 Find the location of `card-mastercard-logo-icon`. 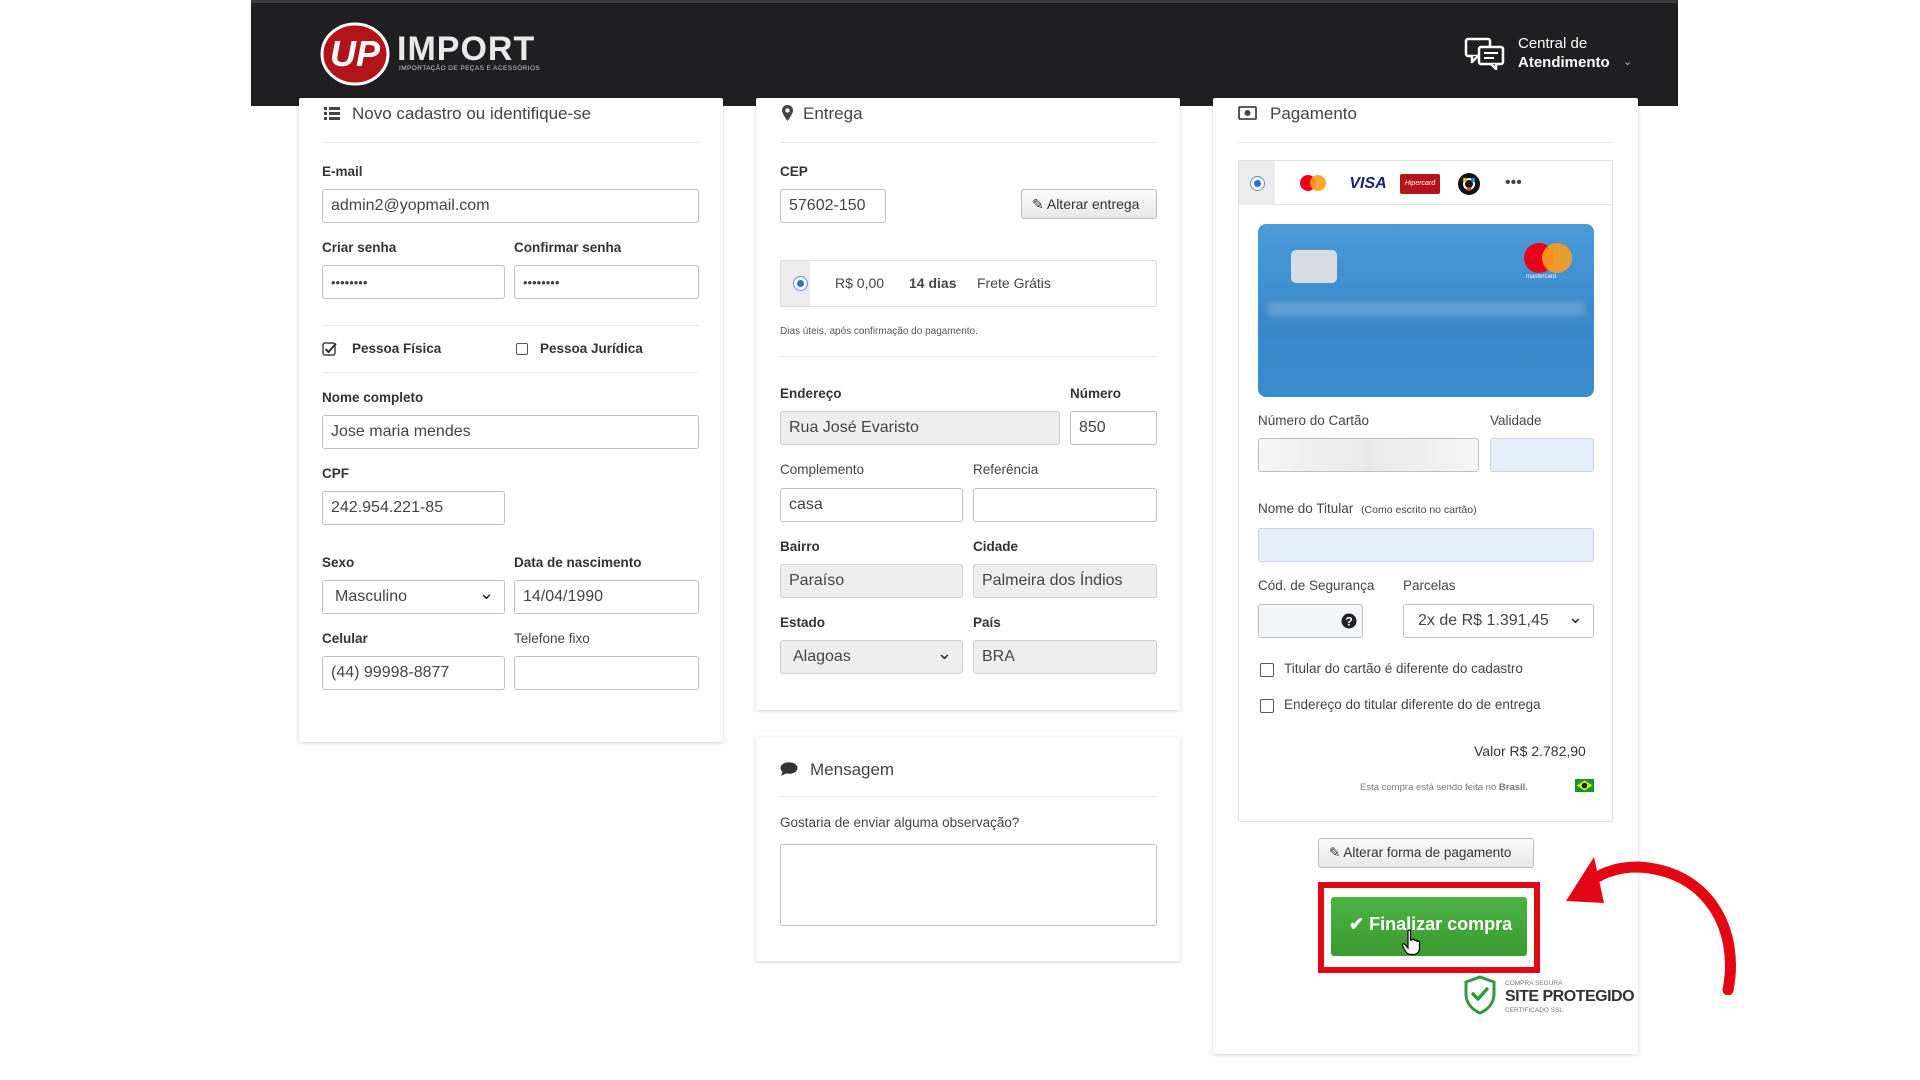

card-mastercard-logo-icon is located at coordinates (1548, 258).